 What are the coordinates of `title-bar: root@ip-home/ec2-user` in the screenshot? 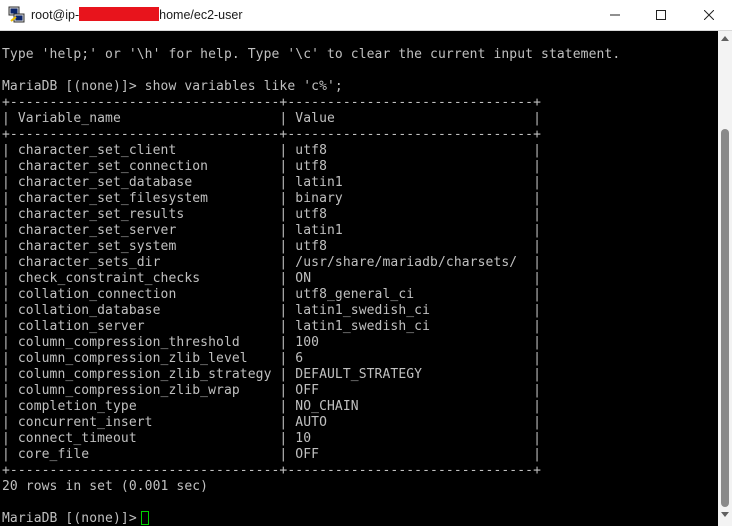 It's located at (366, 15).